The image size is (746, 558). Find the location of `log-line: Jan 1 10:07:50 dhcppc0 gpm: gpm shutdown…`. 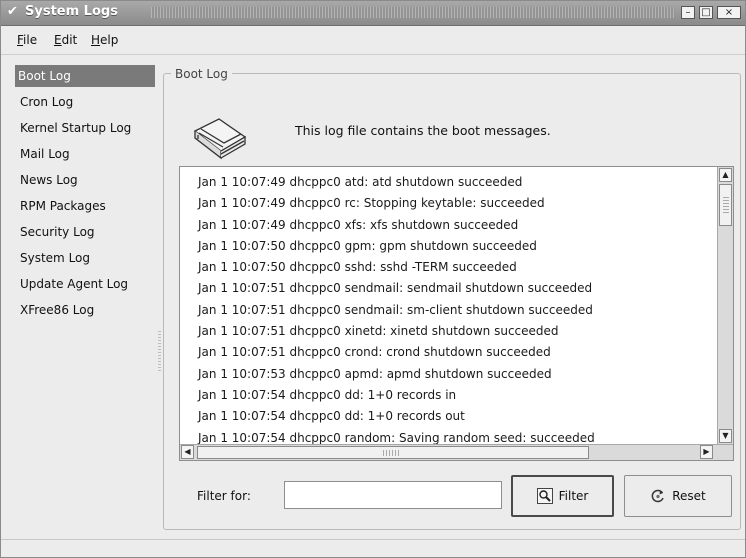

log-line: Jan 1 10:07:50 dhcppc0 gpm: gpm shutdown… is located at coordinates (367, 245).